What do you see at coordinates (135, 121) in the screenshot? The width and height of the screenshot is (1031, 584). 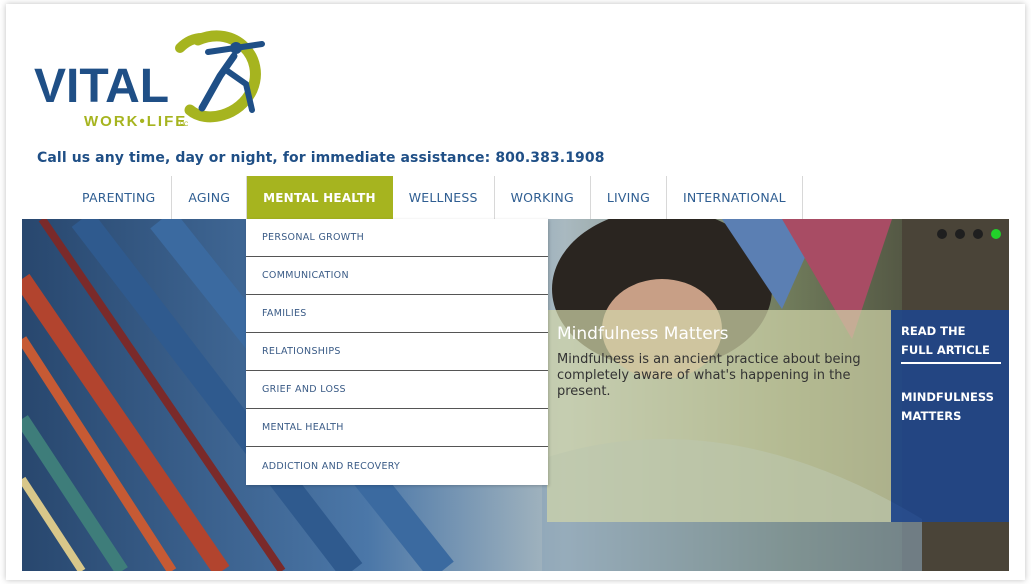 I see `logo-word-worklife: WORK•LIFE` at bounding box center [135, 121].